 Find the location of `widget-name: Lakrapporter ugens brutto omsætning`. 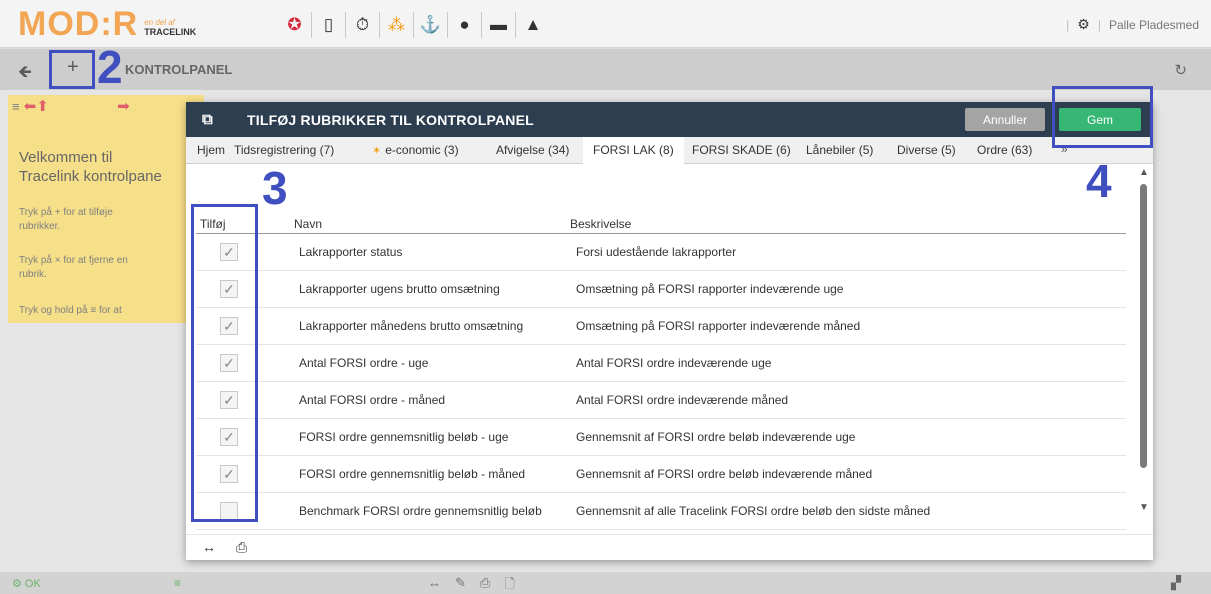

widget-name: Lakrapporter ugens brutto omsætning is located at coordinates (399, 289).